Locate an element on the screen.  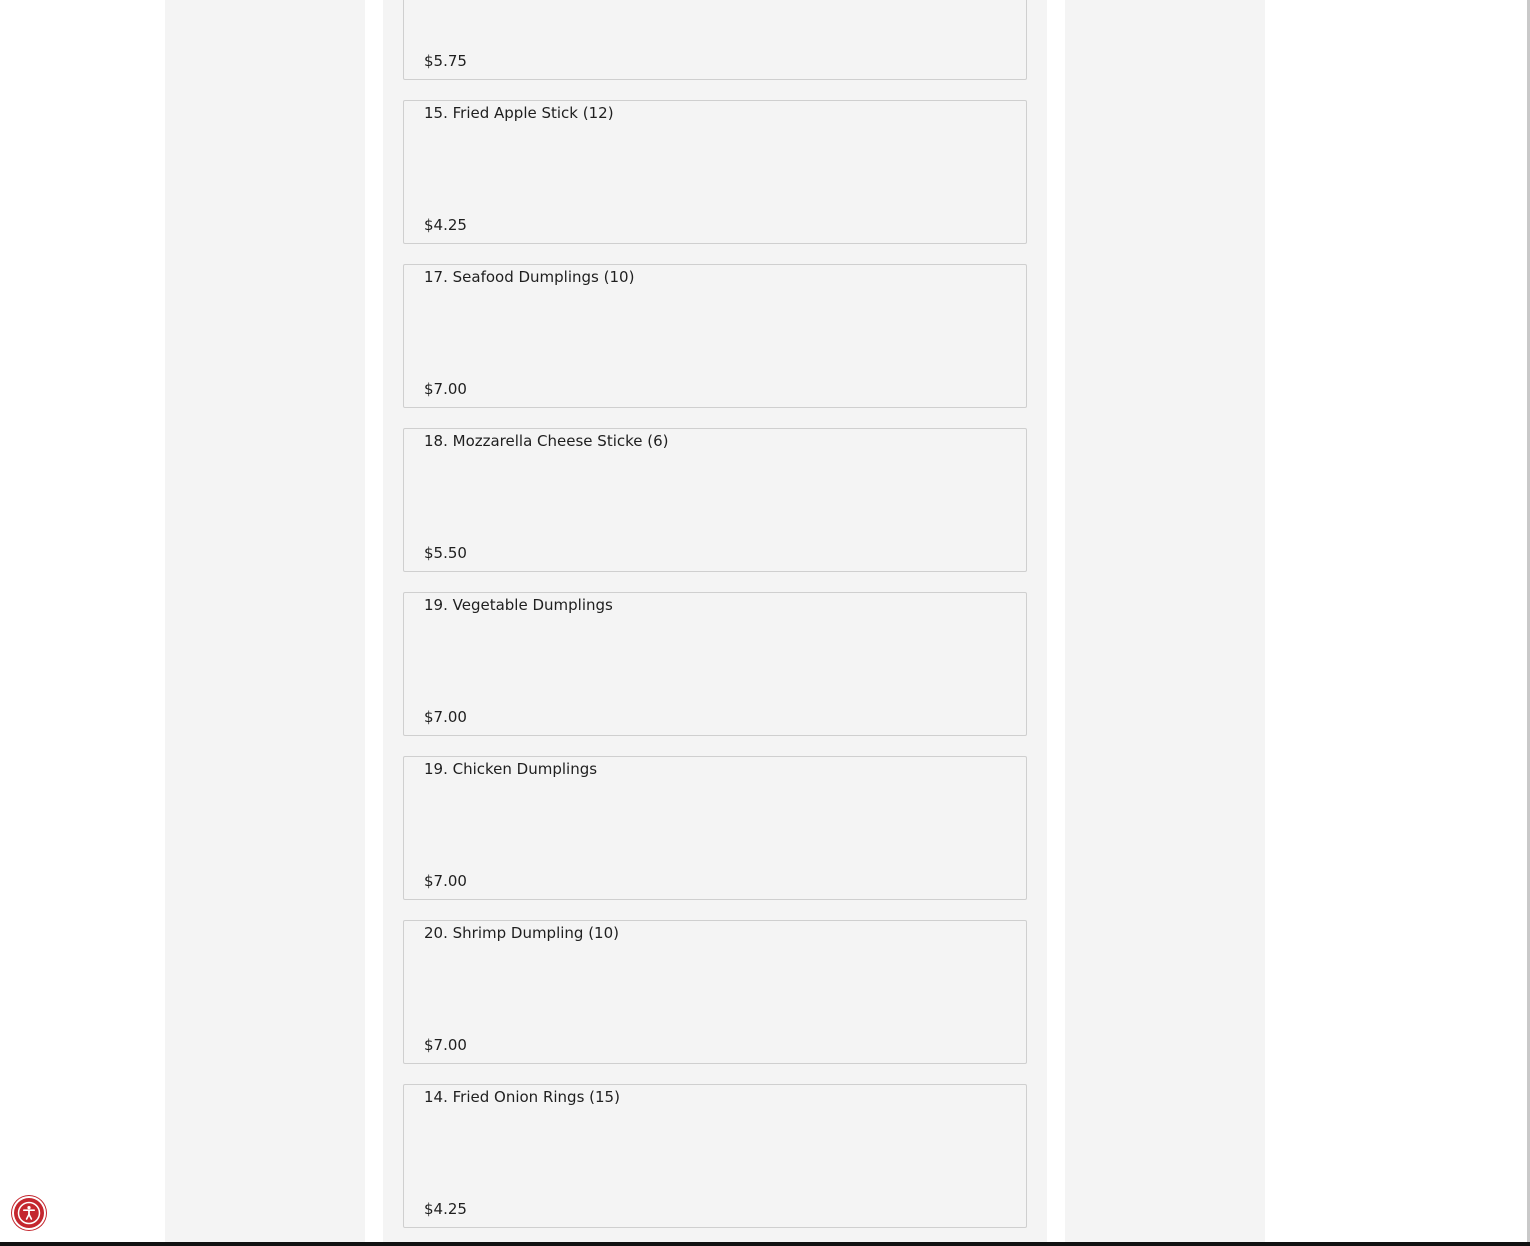
menu-item: 20. Shrimp Dumpling (10) $7.00 is located at coordinates (715, 992).